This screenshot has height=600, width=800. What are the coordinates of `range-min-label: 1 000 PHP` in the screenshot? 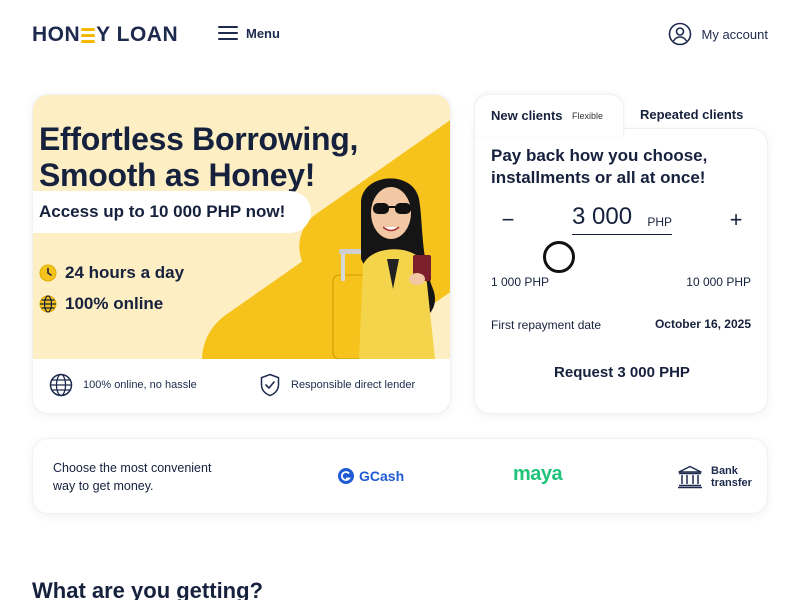 It's located at (520, 282).